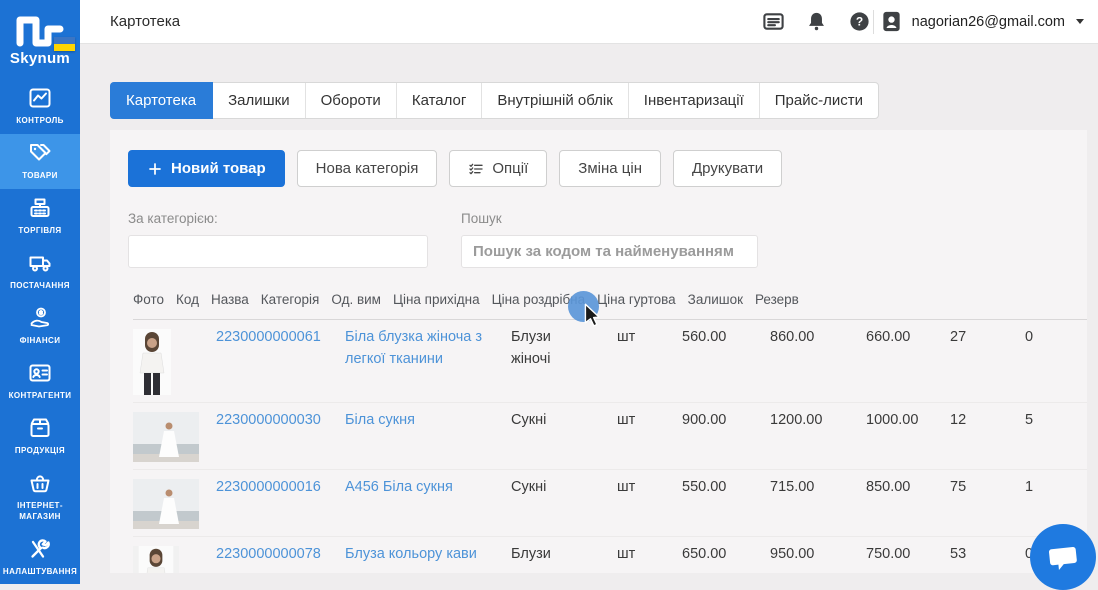 The height and width of the screenshot is (590, 1098). Describe the element at coordinates (193, 299) in the screenshot. I see `column-header: Код` at that location.